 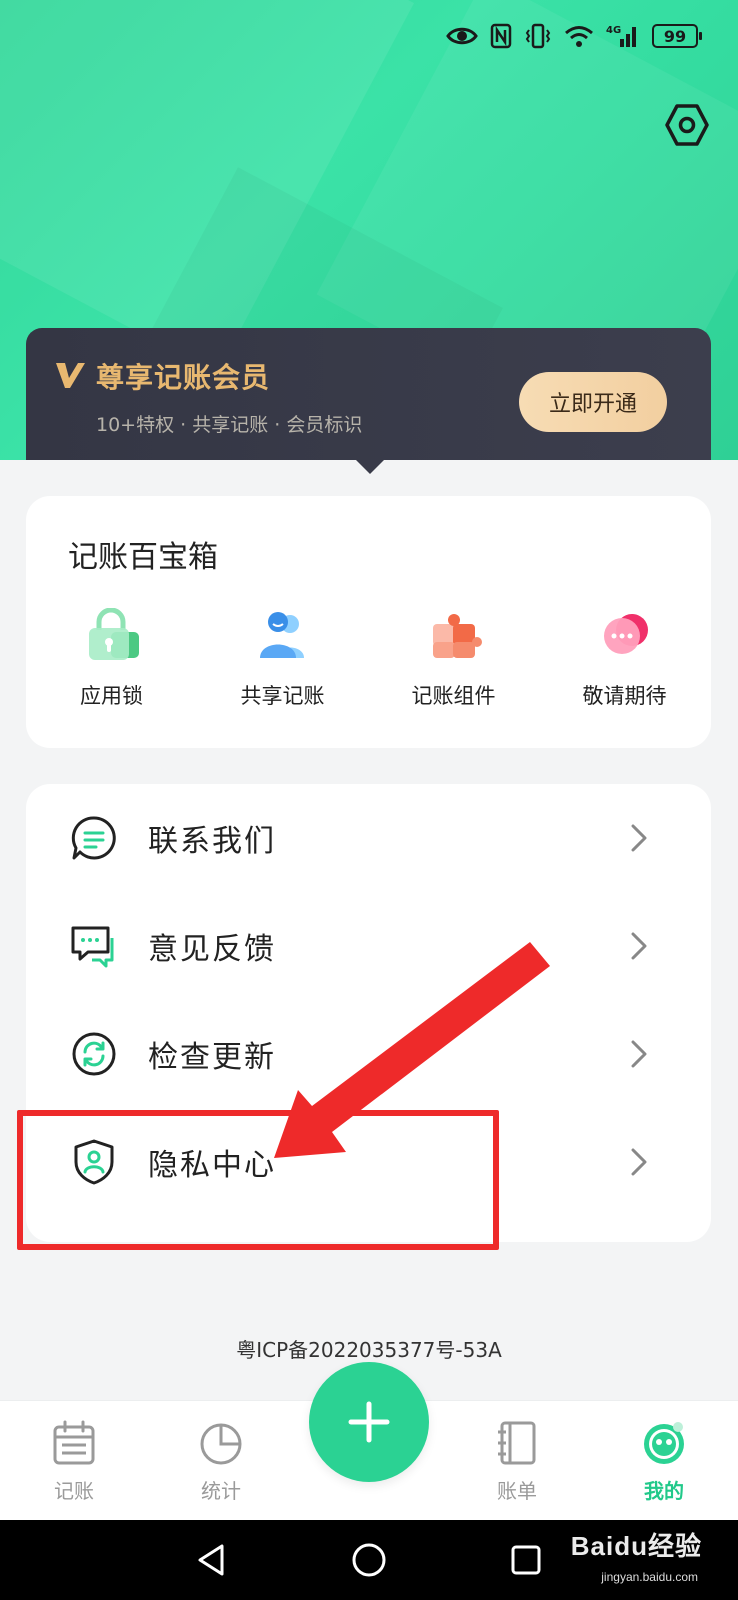 I want to click on recents-square-icon, so click(x=526, y=1560).